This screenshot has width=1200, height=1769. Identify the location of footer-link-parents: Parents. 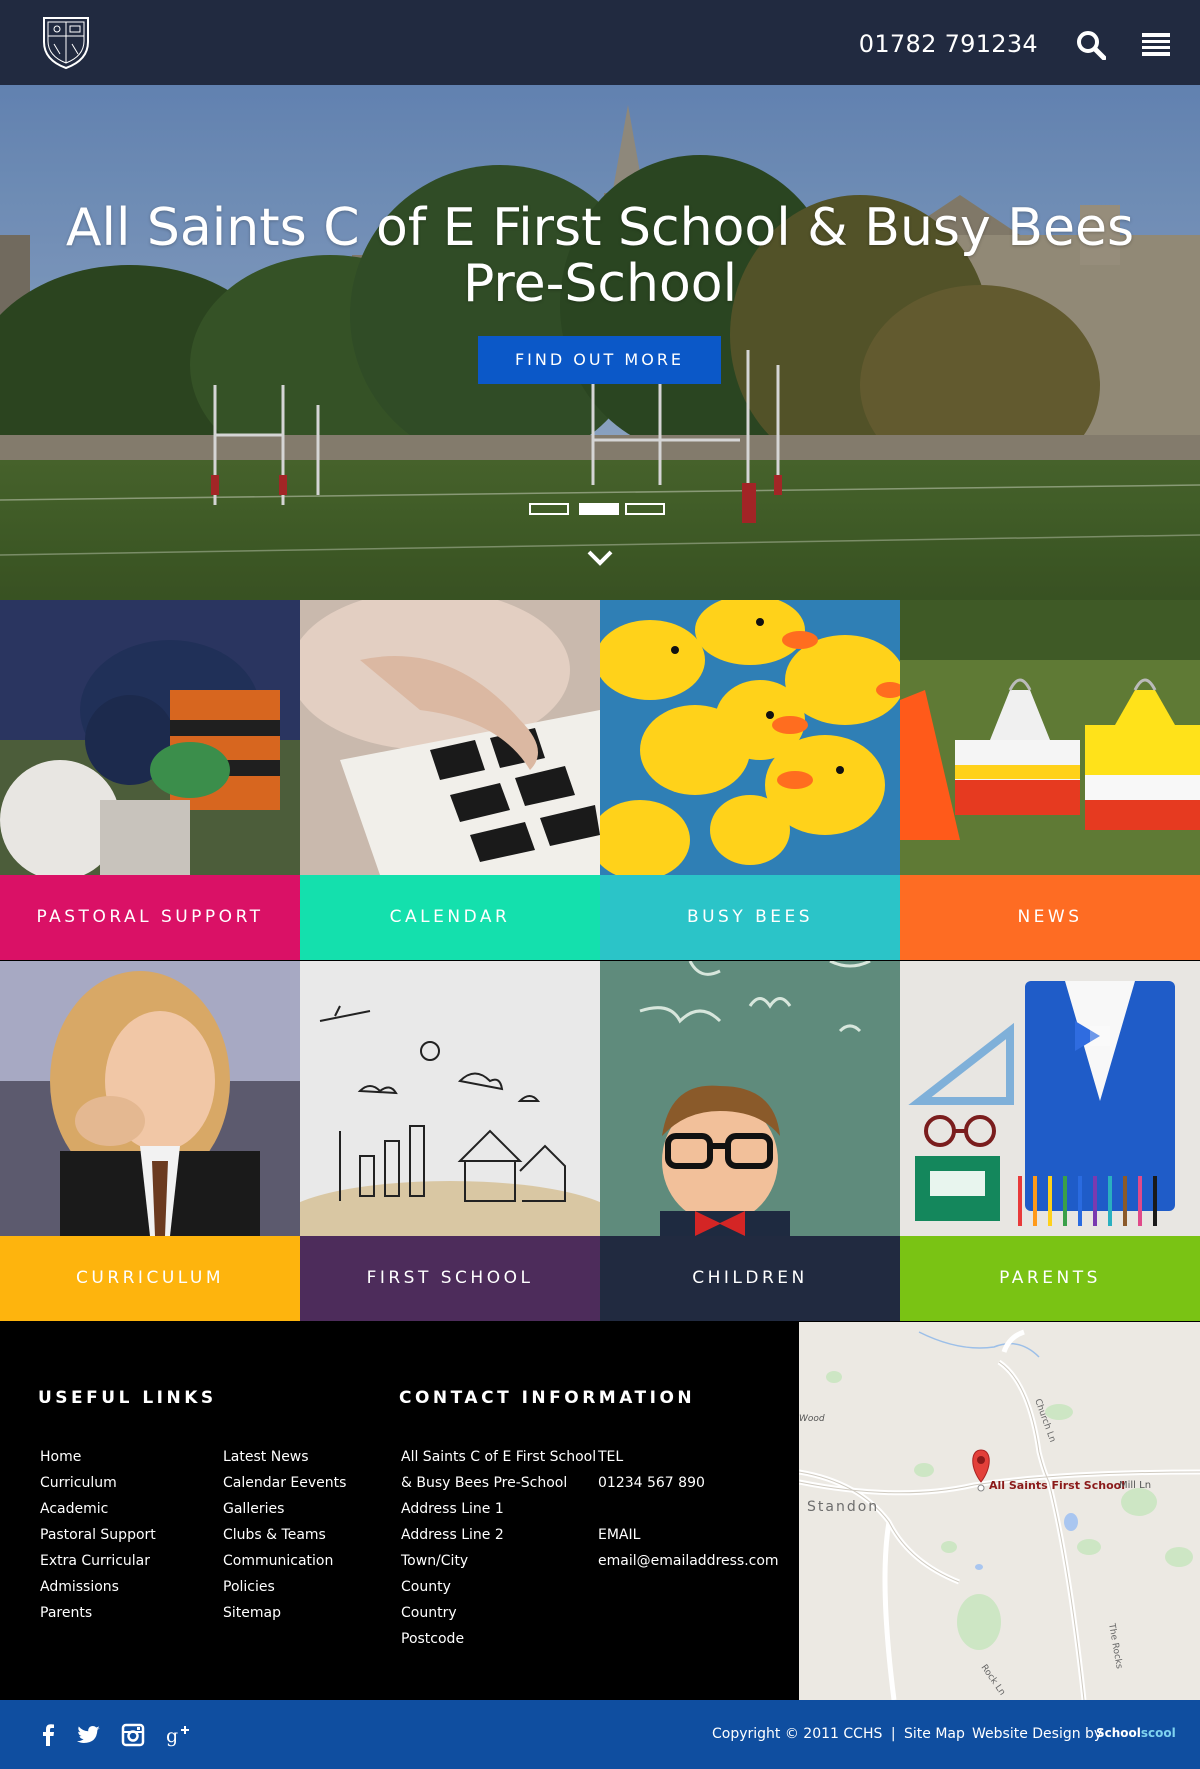
(66, 1613).